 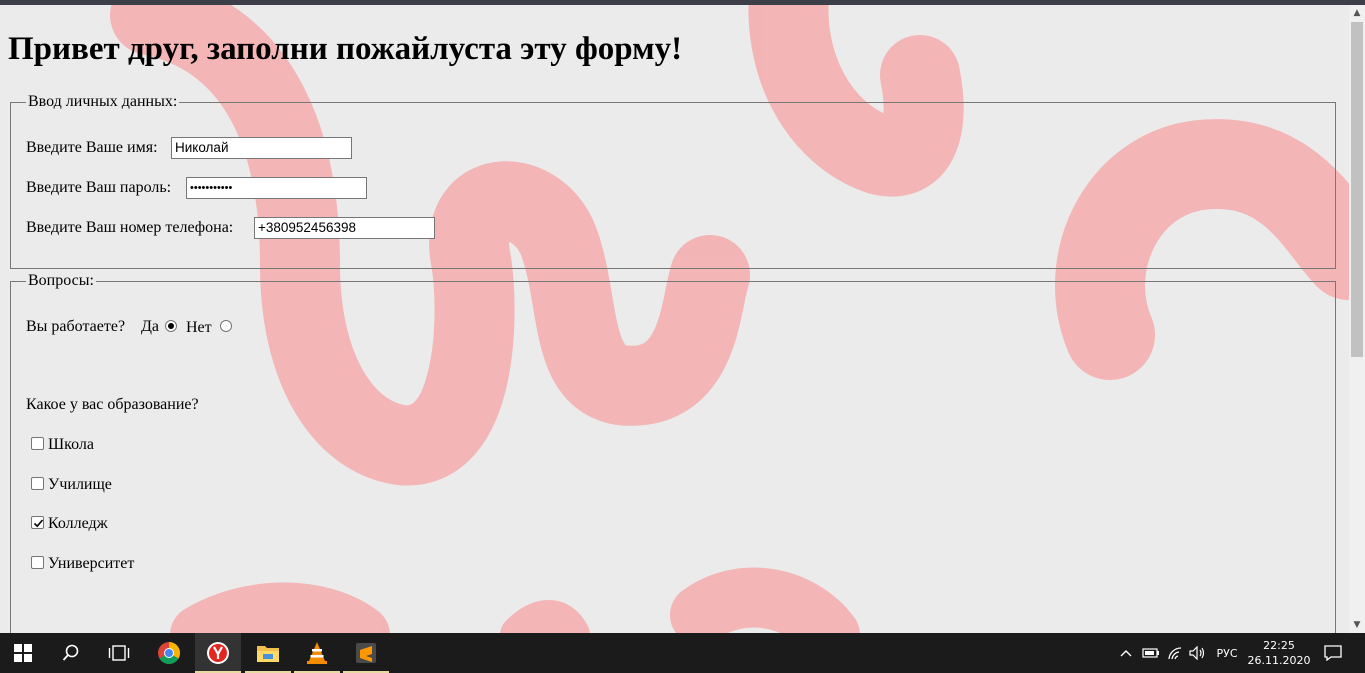 What do you see at coordinates (150, 326) in the screenshot?
I see `work-yes-label: Да` at bounding box center [150, 326].